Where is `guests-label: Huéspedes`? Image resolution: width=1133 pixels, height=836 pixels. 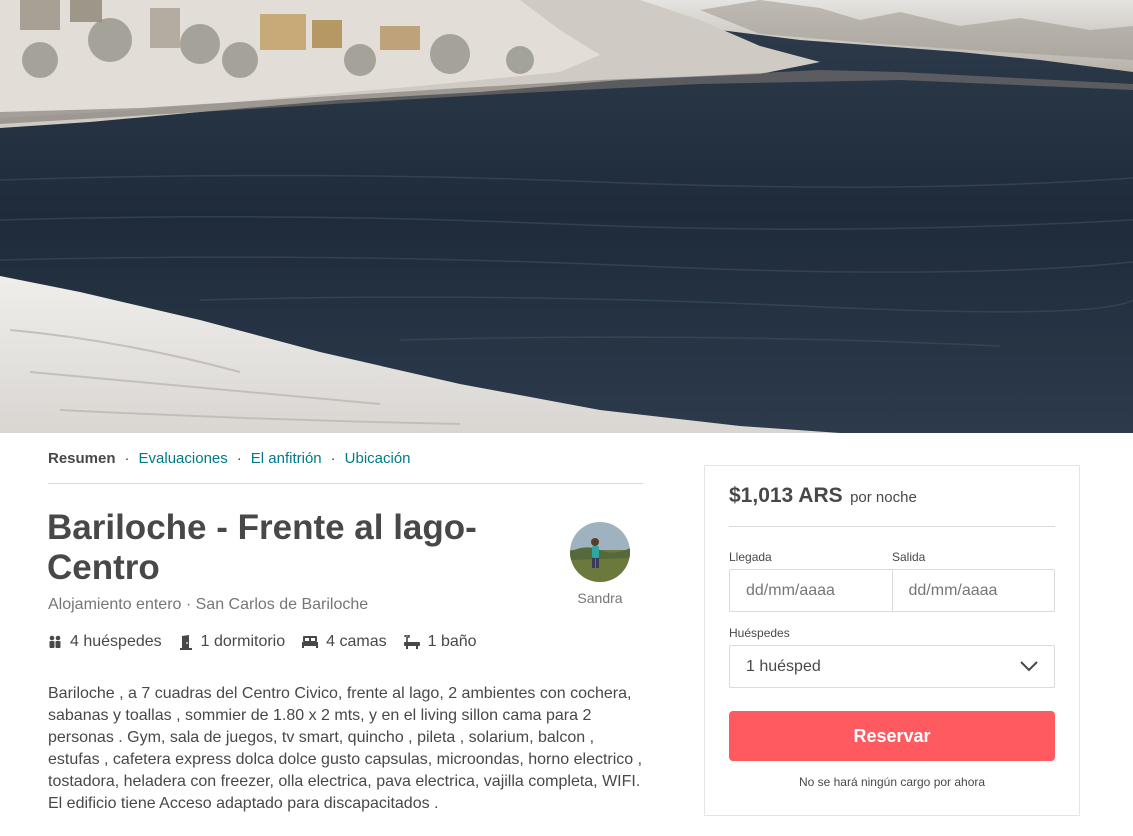
guests-label: Huéspedes is located at coordinates (759, 633).